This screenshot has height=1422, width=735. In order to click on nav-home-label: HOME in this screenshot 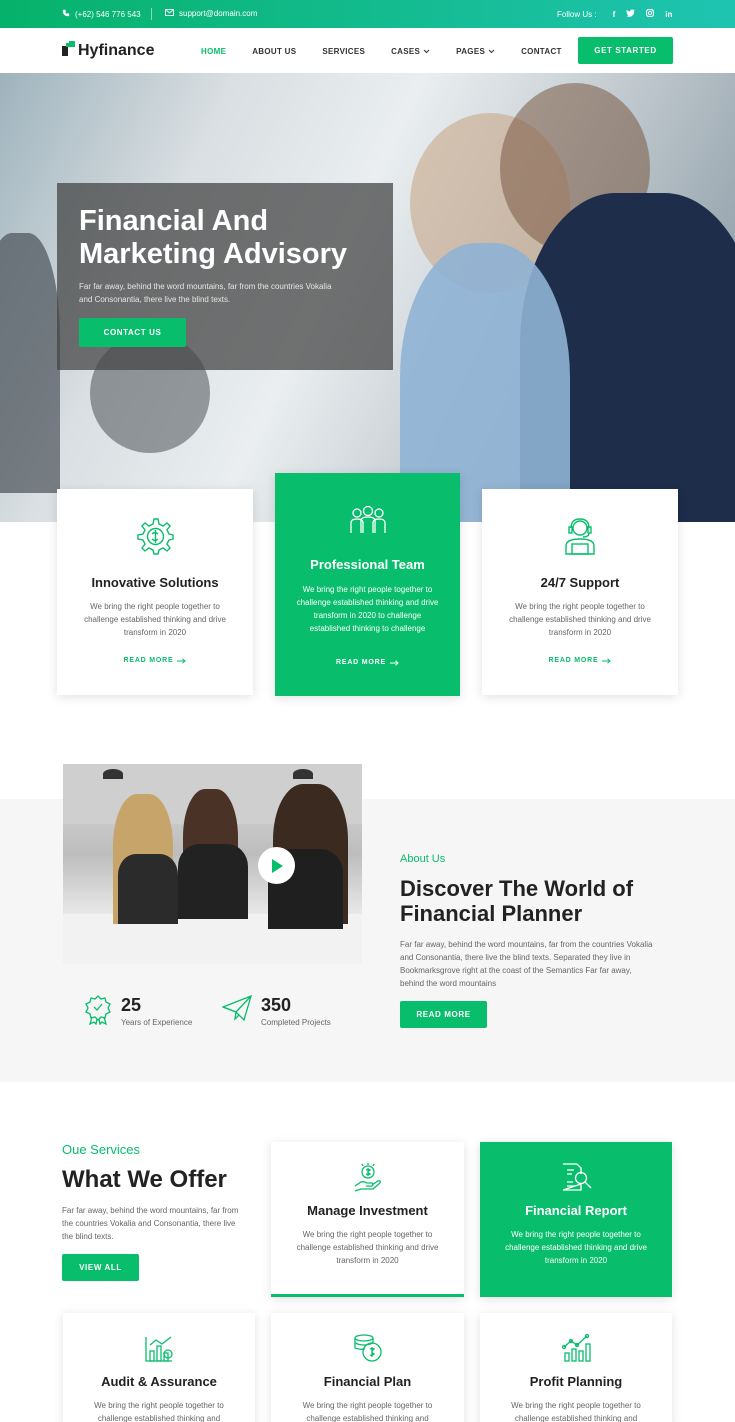, I will do `click(214, 51)`.